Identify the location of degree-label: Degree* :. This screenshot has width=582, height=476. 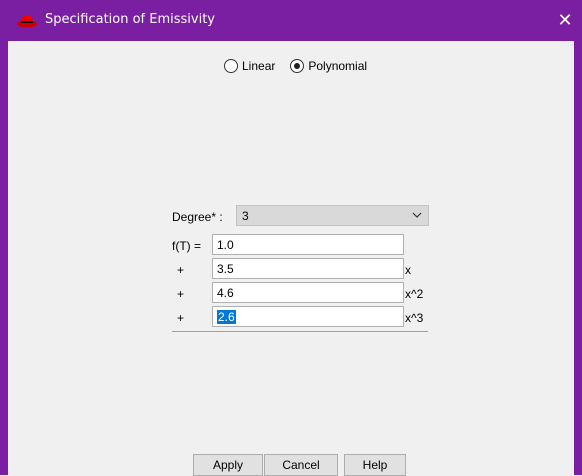
(197, 217).